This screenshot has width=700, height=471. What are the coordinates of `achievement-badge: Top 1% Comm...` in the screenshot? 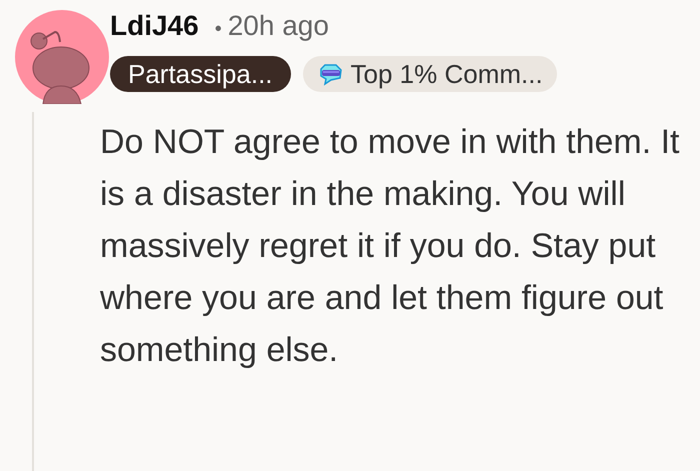 It's located at (429, 74).